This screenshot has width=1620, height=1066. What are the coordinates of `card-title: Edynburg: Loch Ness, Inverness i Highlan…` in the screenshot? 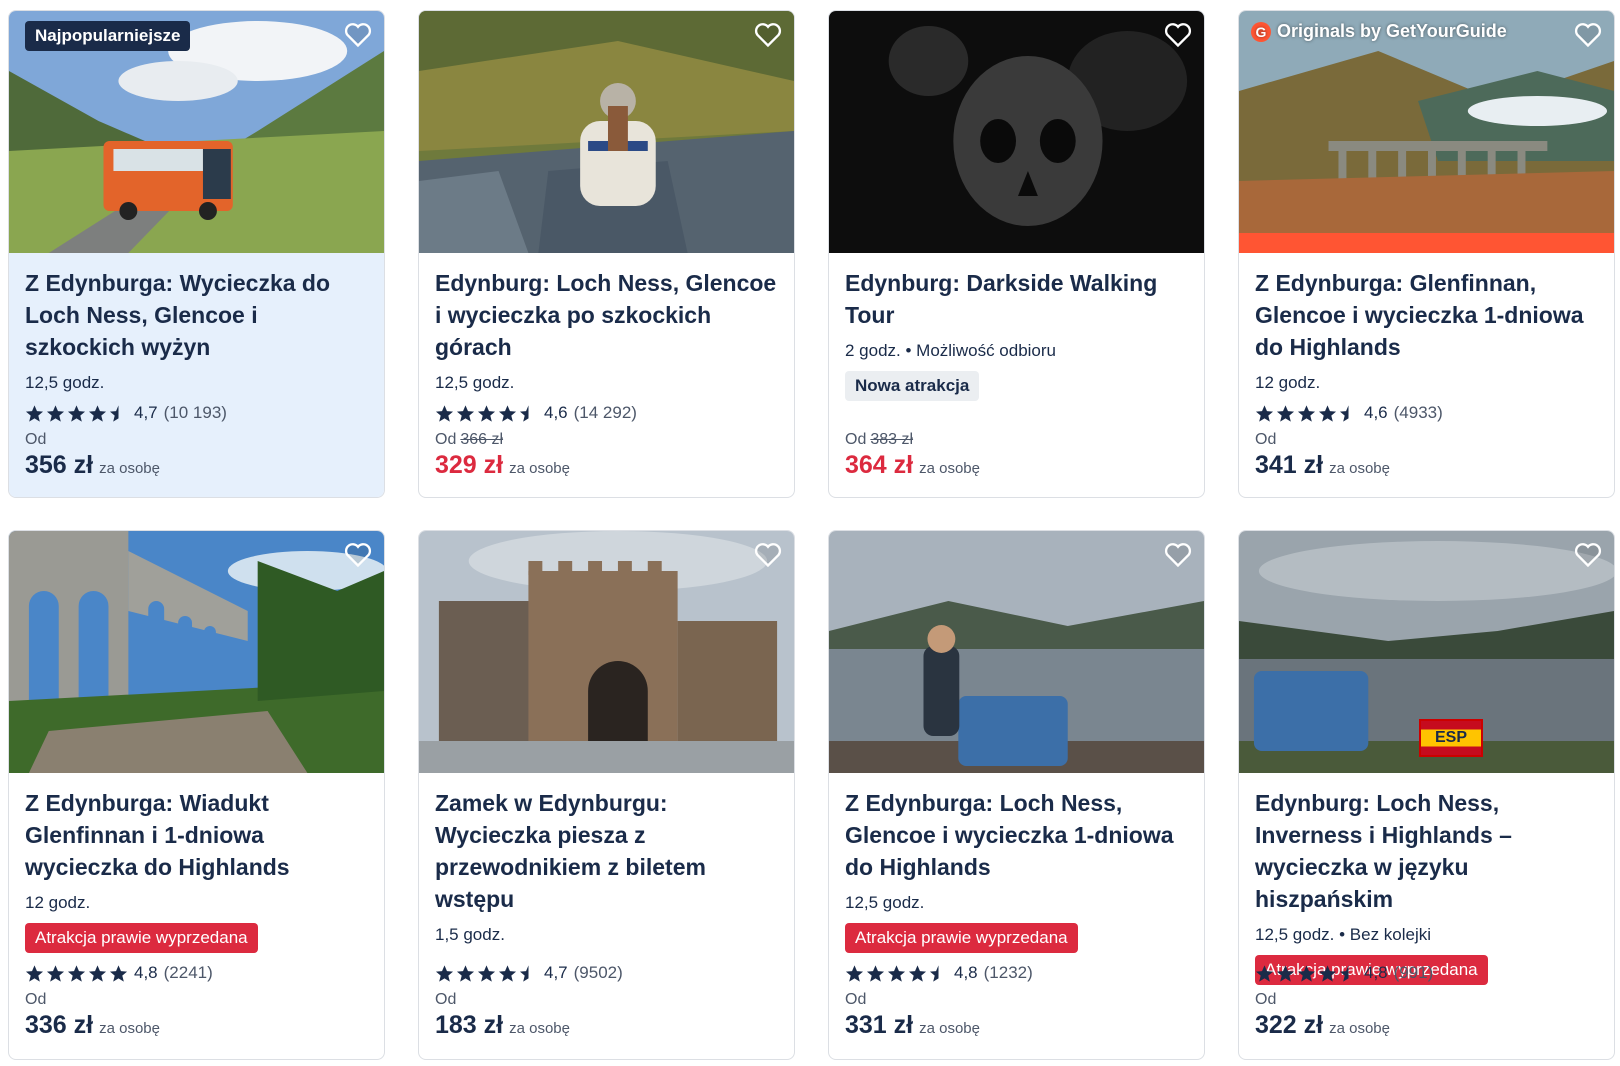 It's located at (1426, 851).